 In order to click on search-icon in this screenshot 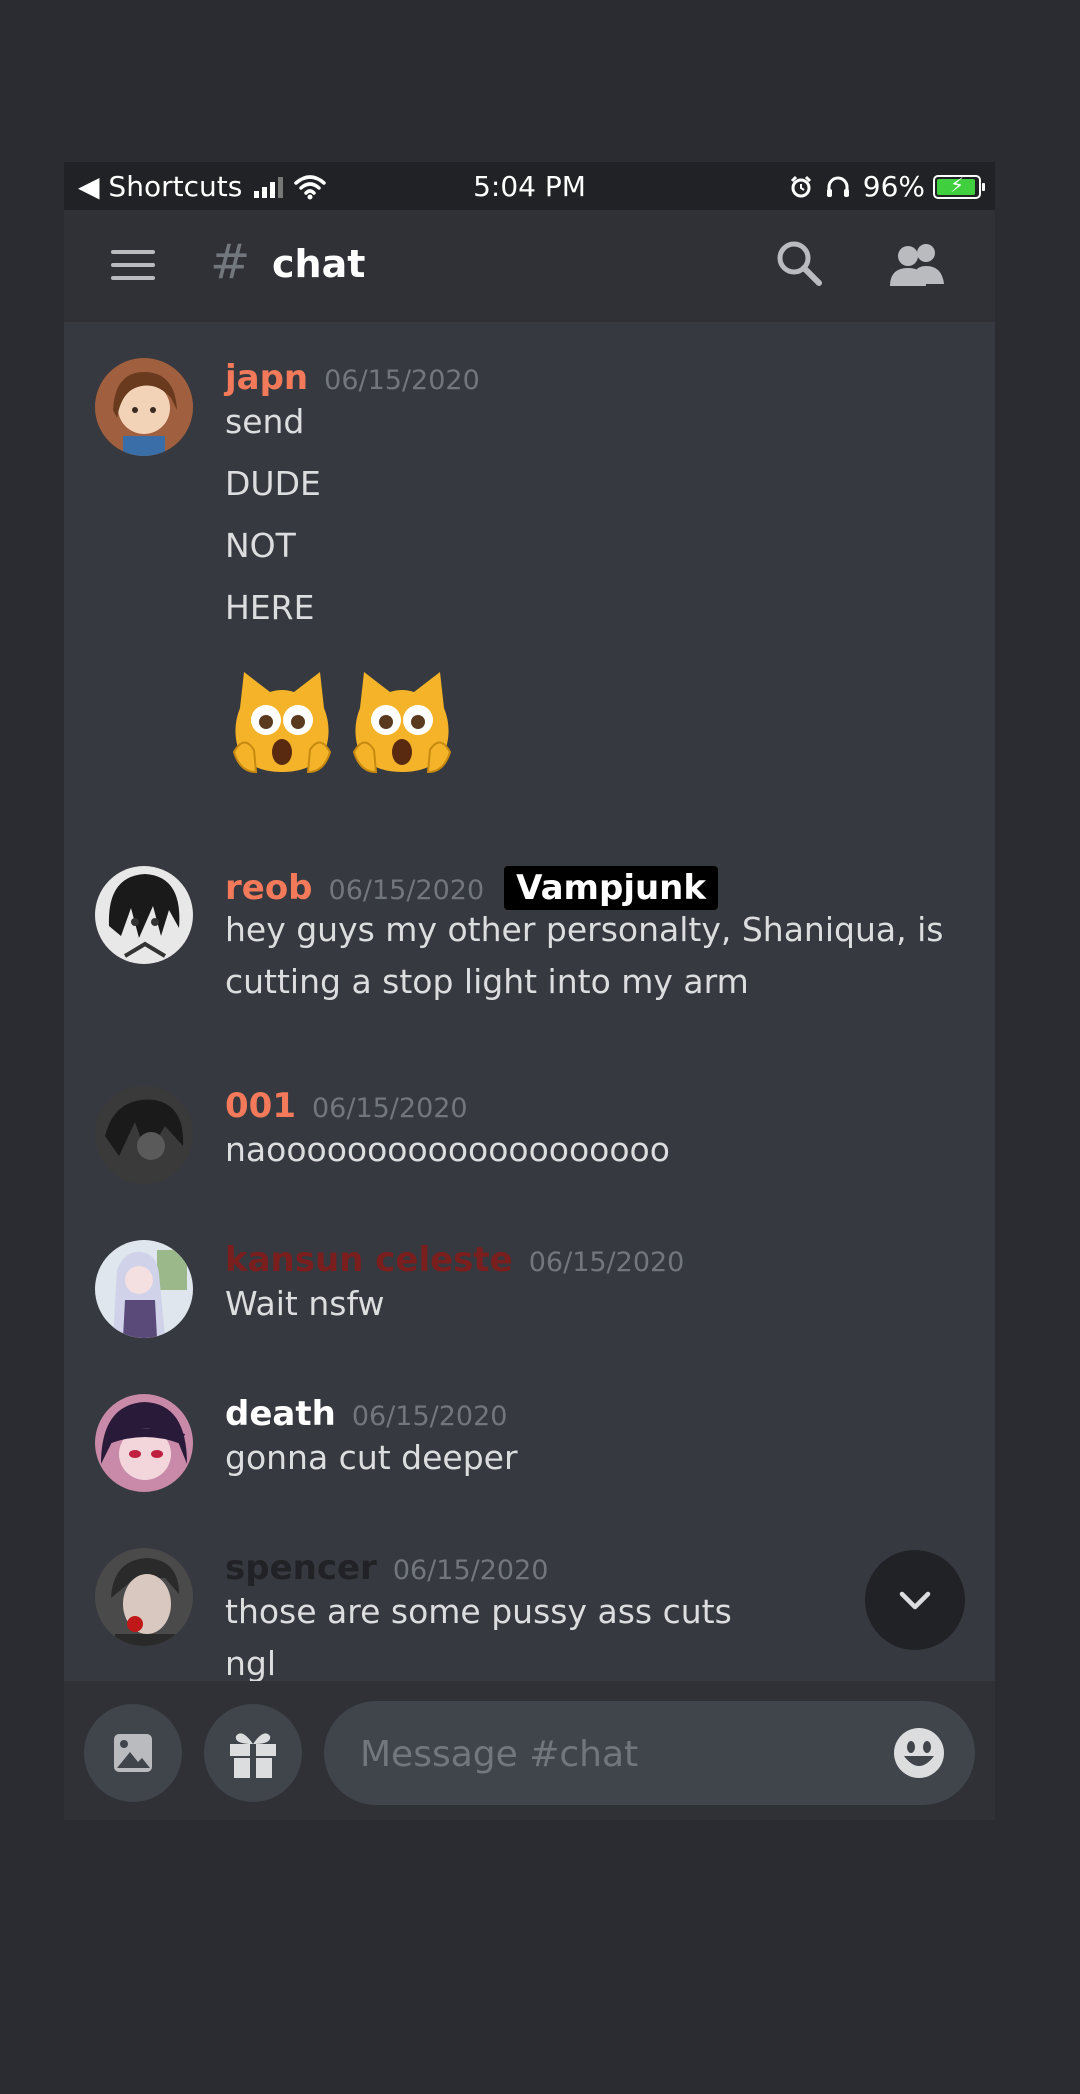, I will do `click(799, 263)`.